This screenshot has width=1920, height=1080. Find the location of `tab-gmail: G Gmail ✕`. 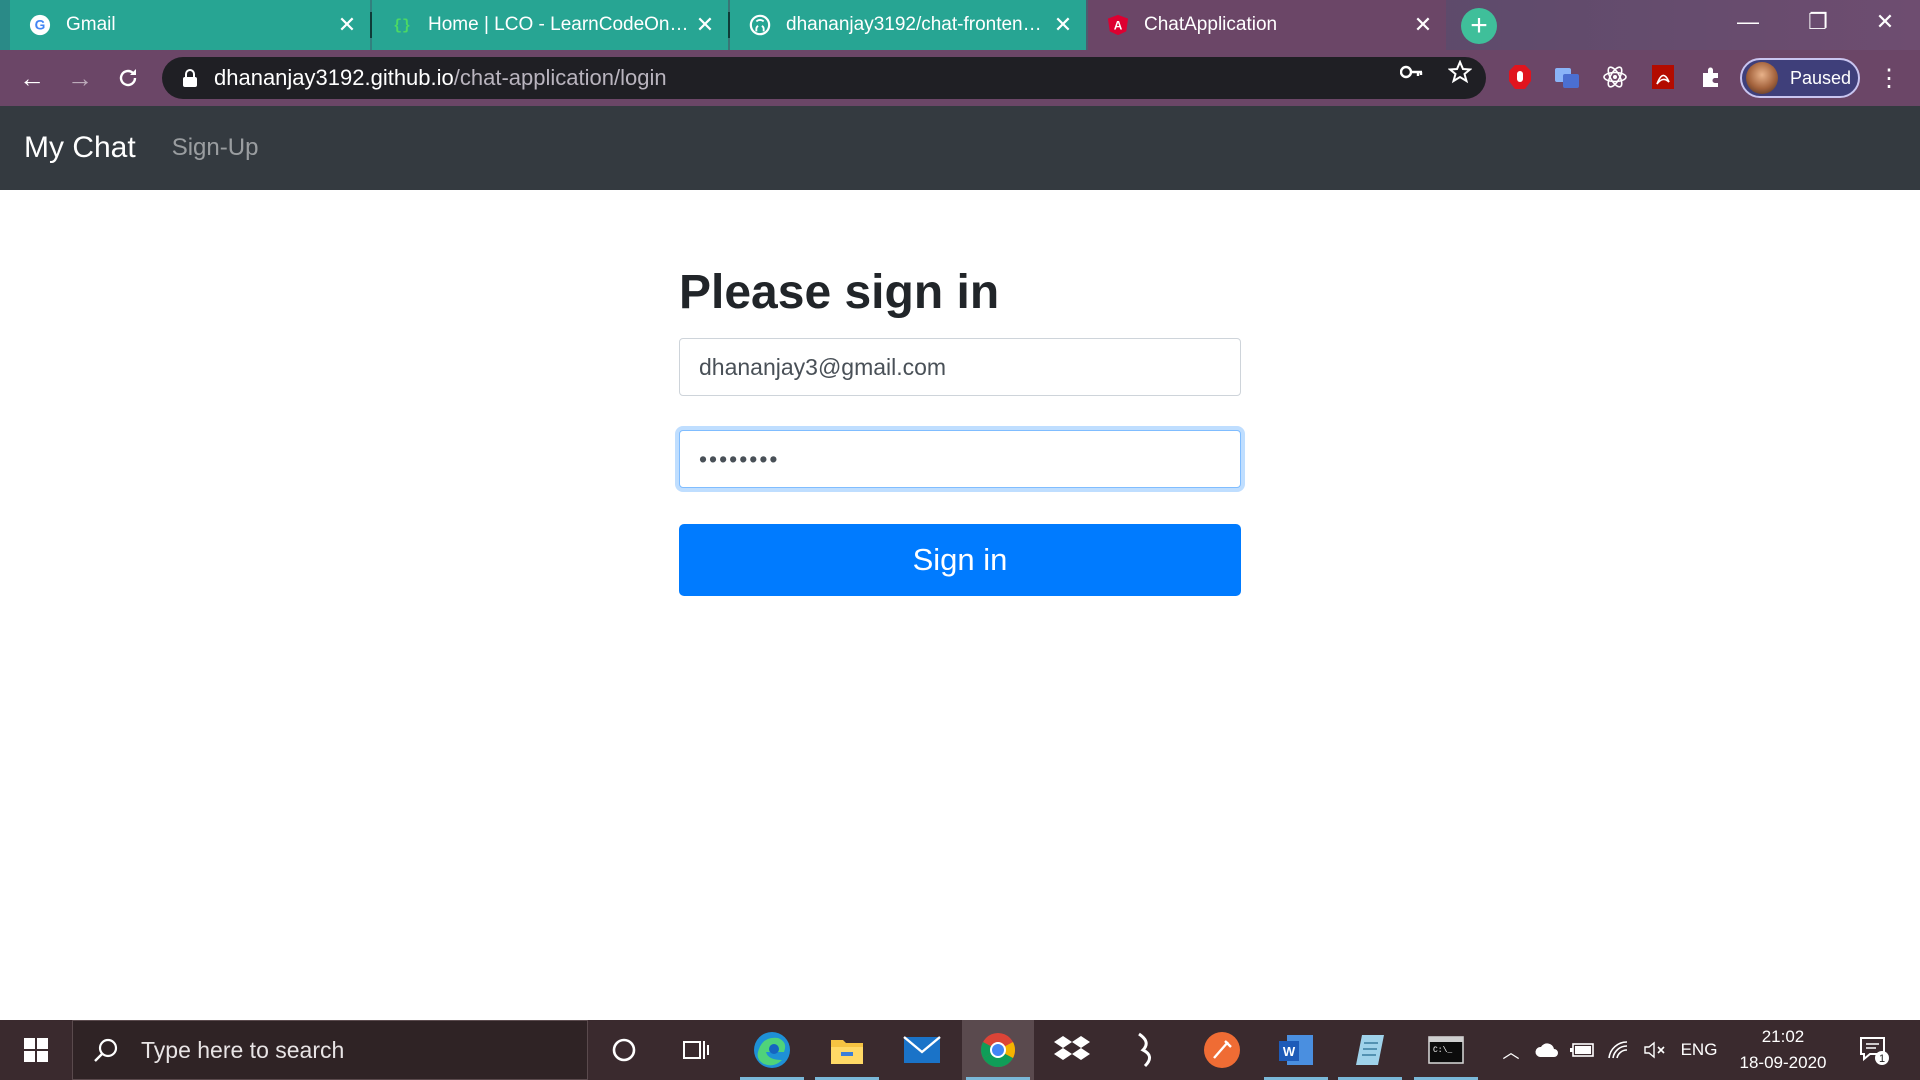

tab-gmail: G Gmail ✕ is located at coordinates (190, 25).